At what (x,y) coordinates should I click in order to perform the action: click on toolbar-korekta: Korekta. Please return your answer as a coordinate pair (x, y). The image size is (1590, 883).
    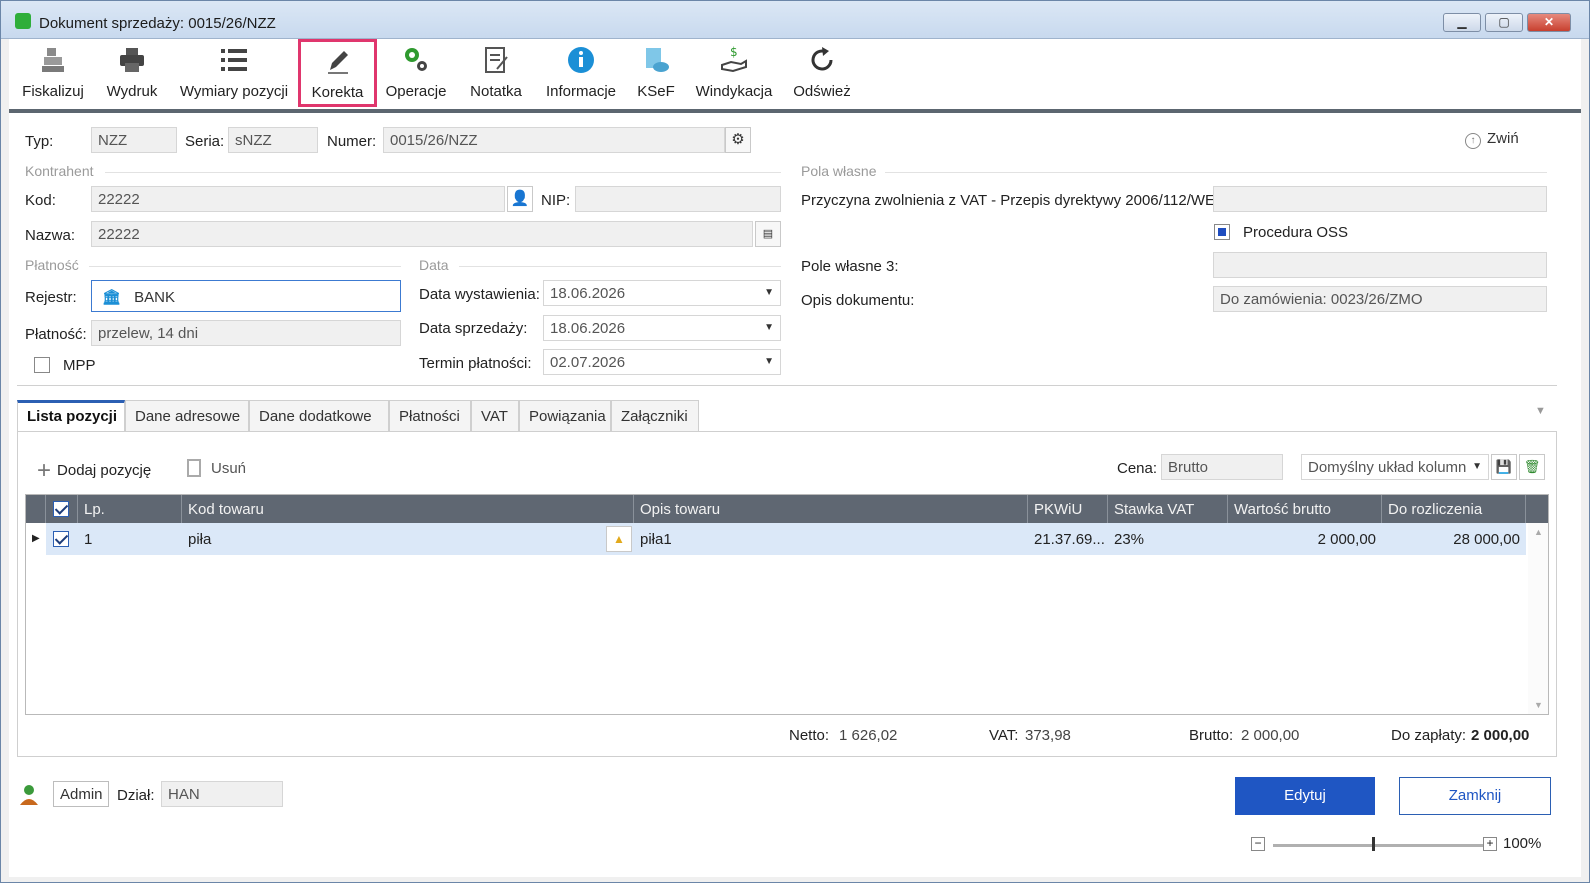
    Looking at the image, I should click on (337, 73).